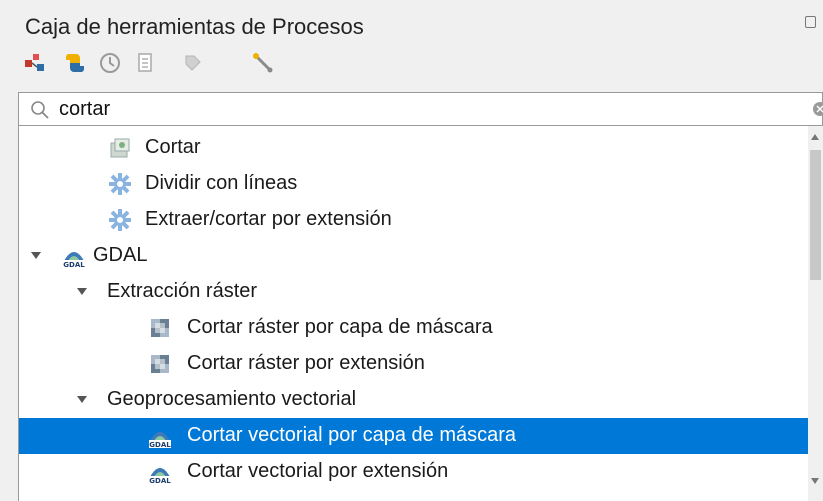  I want to click on search-box, so click(420, 109).